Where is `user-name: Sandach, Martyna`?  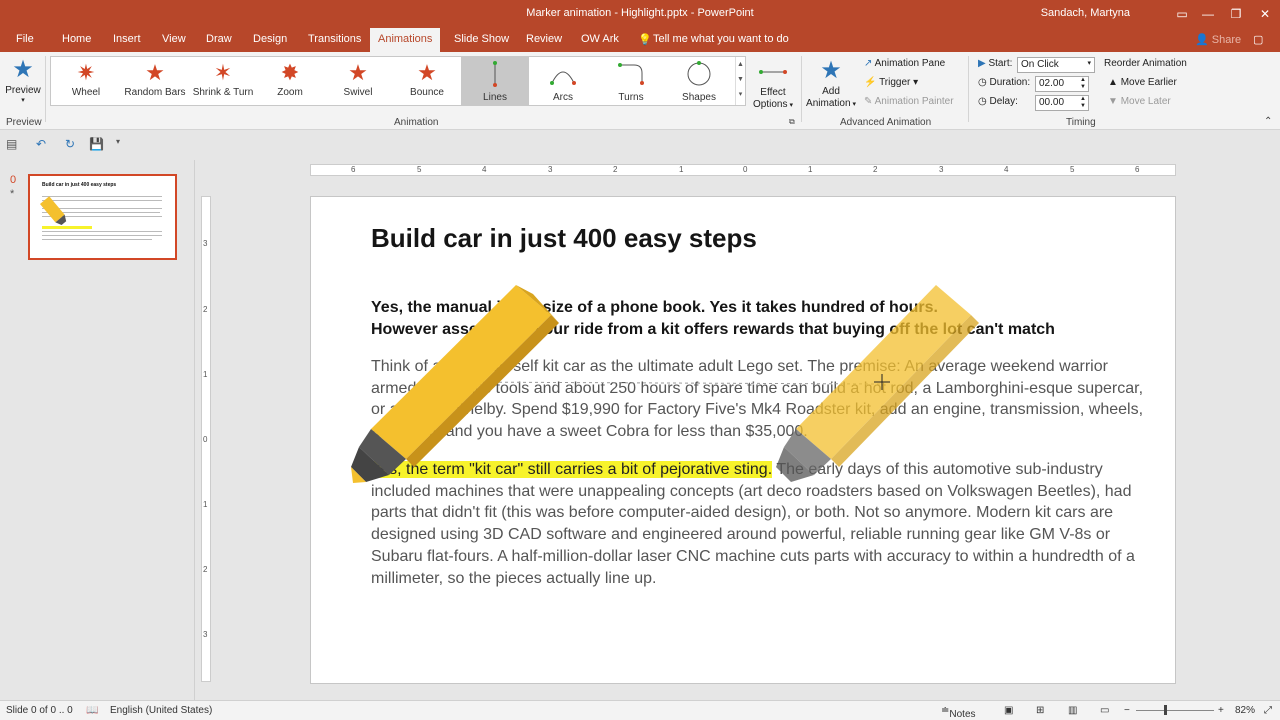 user-name: Sandach, Martyna is located at coordinates (1085, 13).